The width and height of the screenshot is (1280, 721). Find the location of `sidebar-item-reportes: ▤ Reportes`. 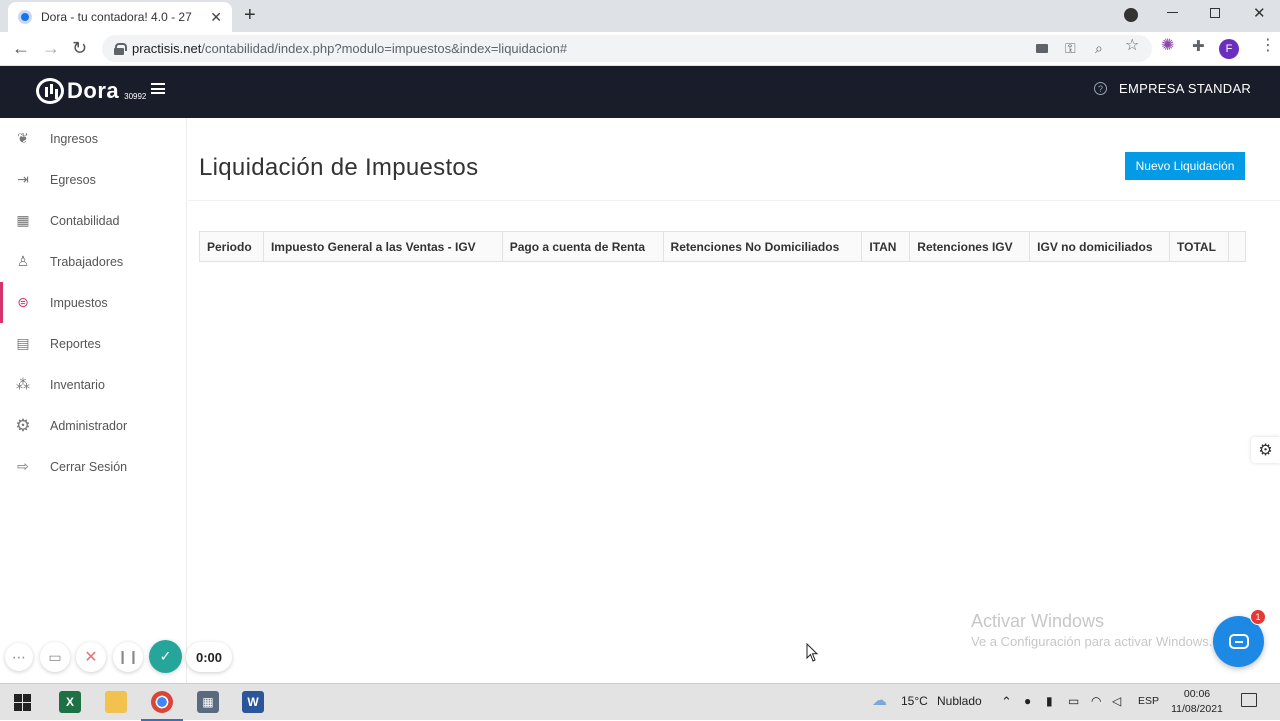

sidebar-item-reportes: ▤ Reportes is located at coordinates (93, 343).